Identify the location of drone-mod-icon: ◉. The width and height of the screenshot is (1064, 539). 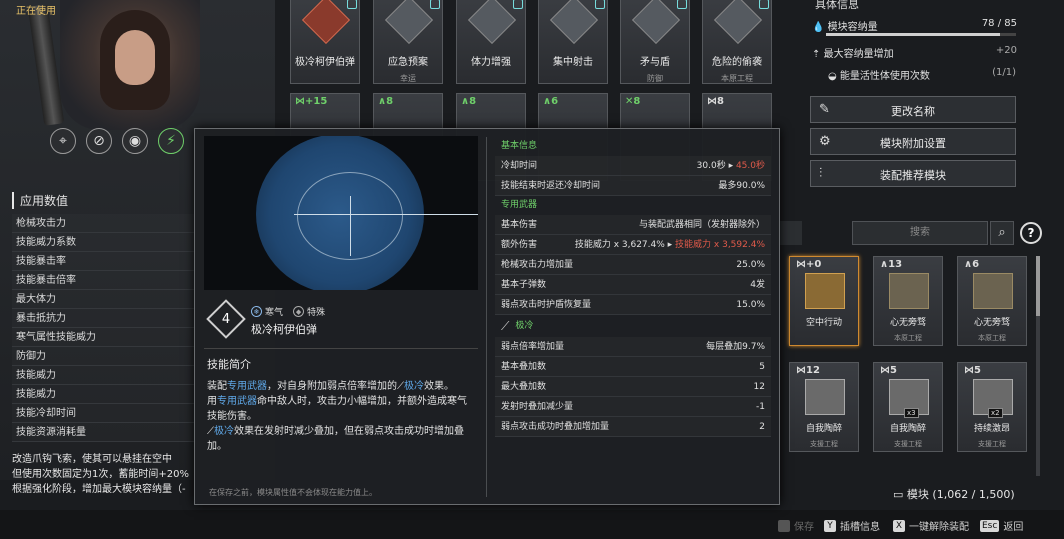
(135, 141).